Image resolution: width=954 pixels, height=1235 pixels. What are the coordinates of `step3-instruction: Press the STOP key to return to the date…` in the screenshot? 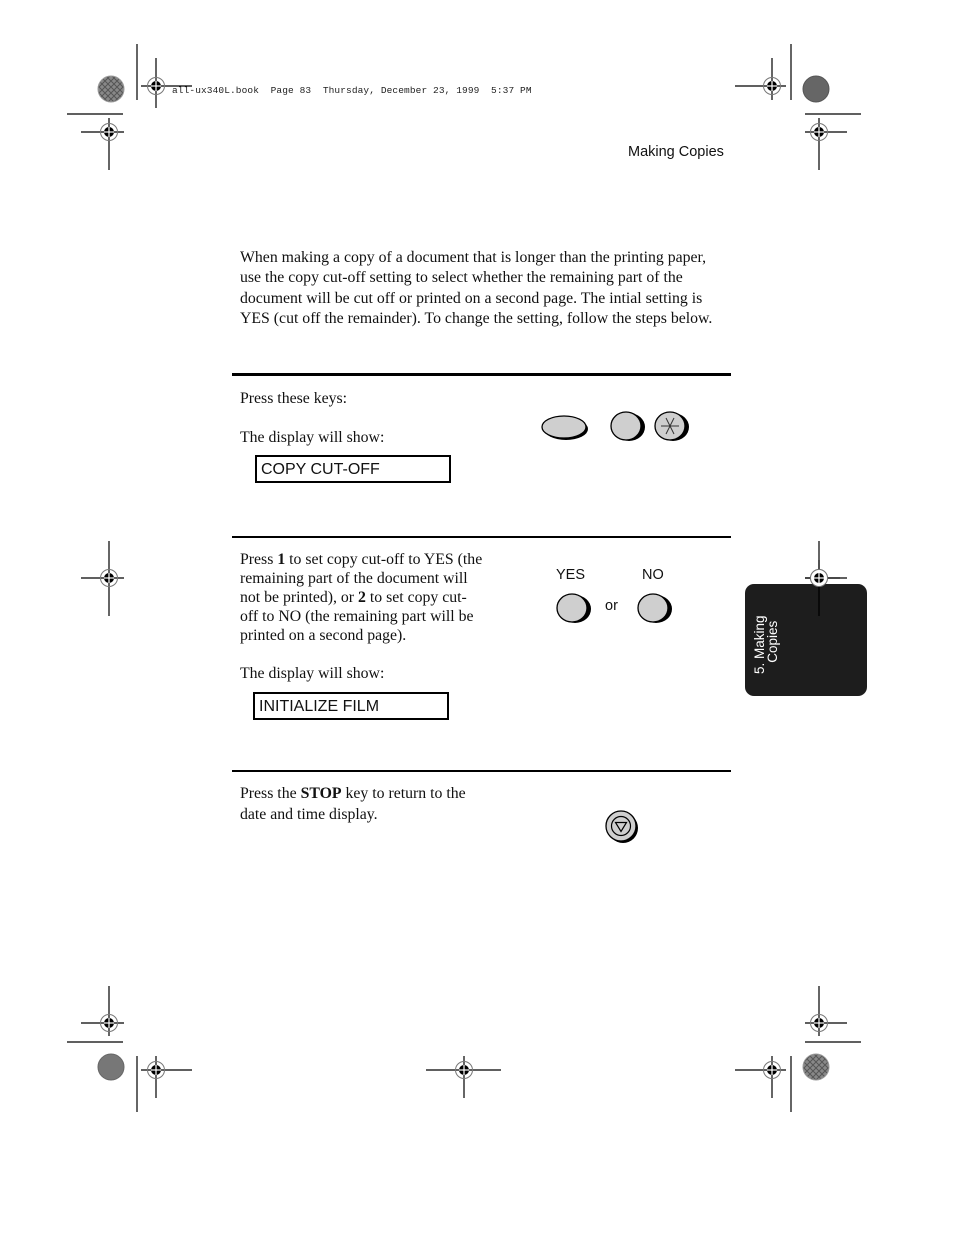 It's located at (375, 804).